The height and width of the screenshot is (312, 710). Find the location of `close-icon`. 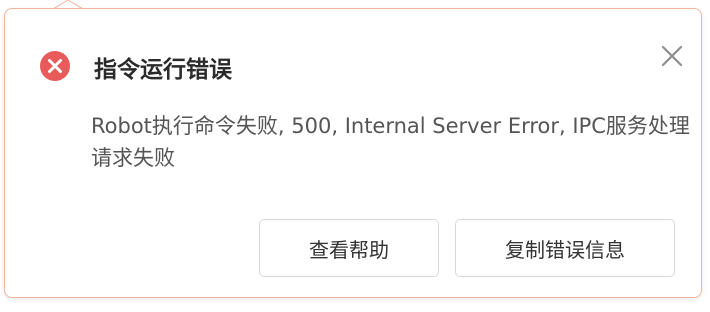

close-icon is located at coordinates (672, 56).